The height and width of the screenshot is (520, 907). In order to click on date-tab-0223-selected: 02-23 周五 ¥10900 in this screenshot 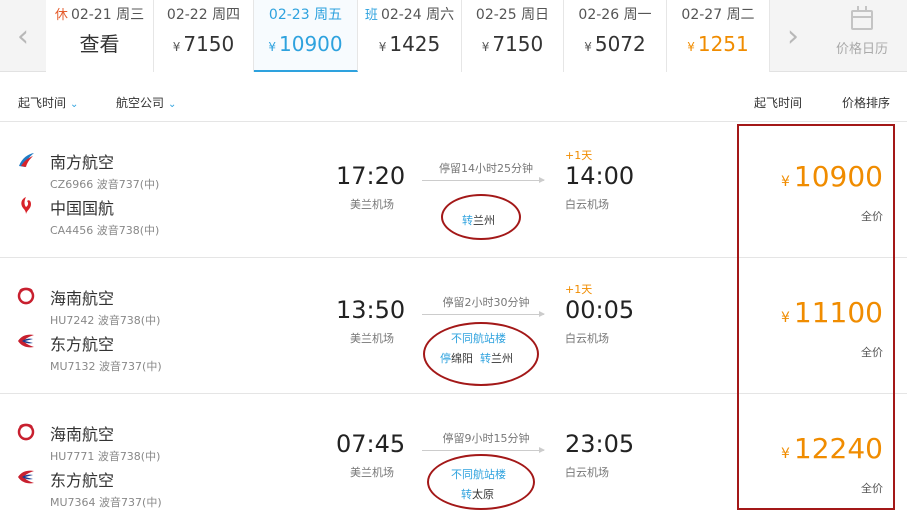, I will do `click(306, 36)`.